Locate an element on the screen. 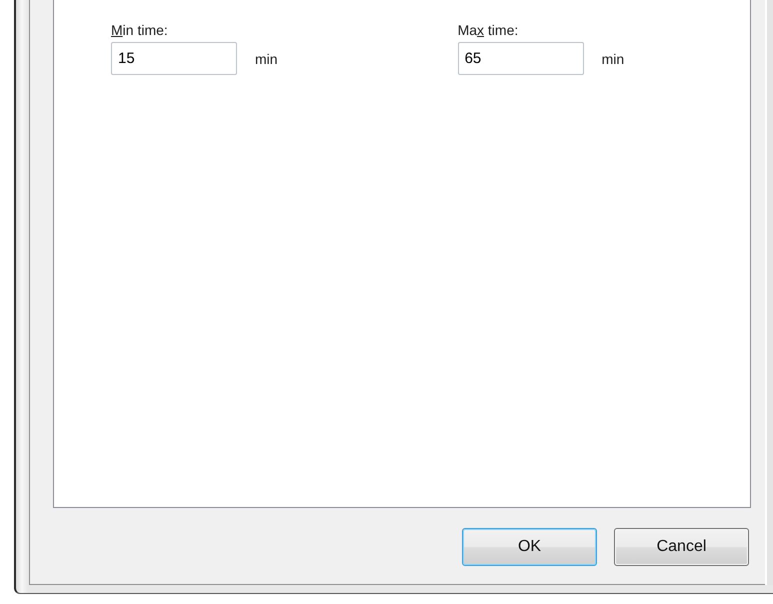 The height and width of the screenshot is (604, 773). time-input: 65 is located at coordinates (521, 58).